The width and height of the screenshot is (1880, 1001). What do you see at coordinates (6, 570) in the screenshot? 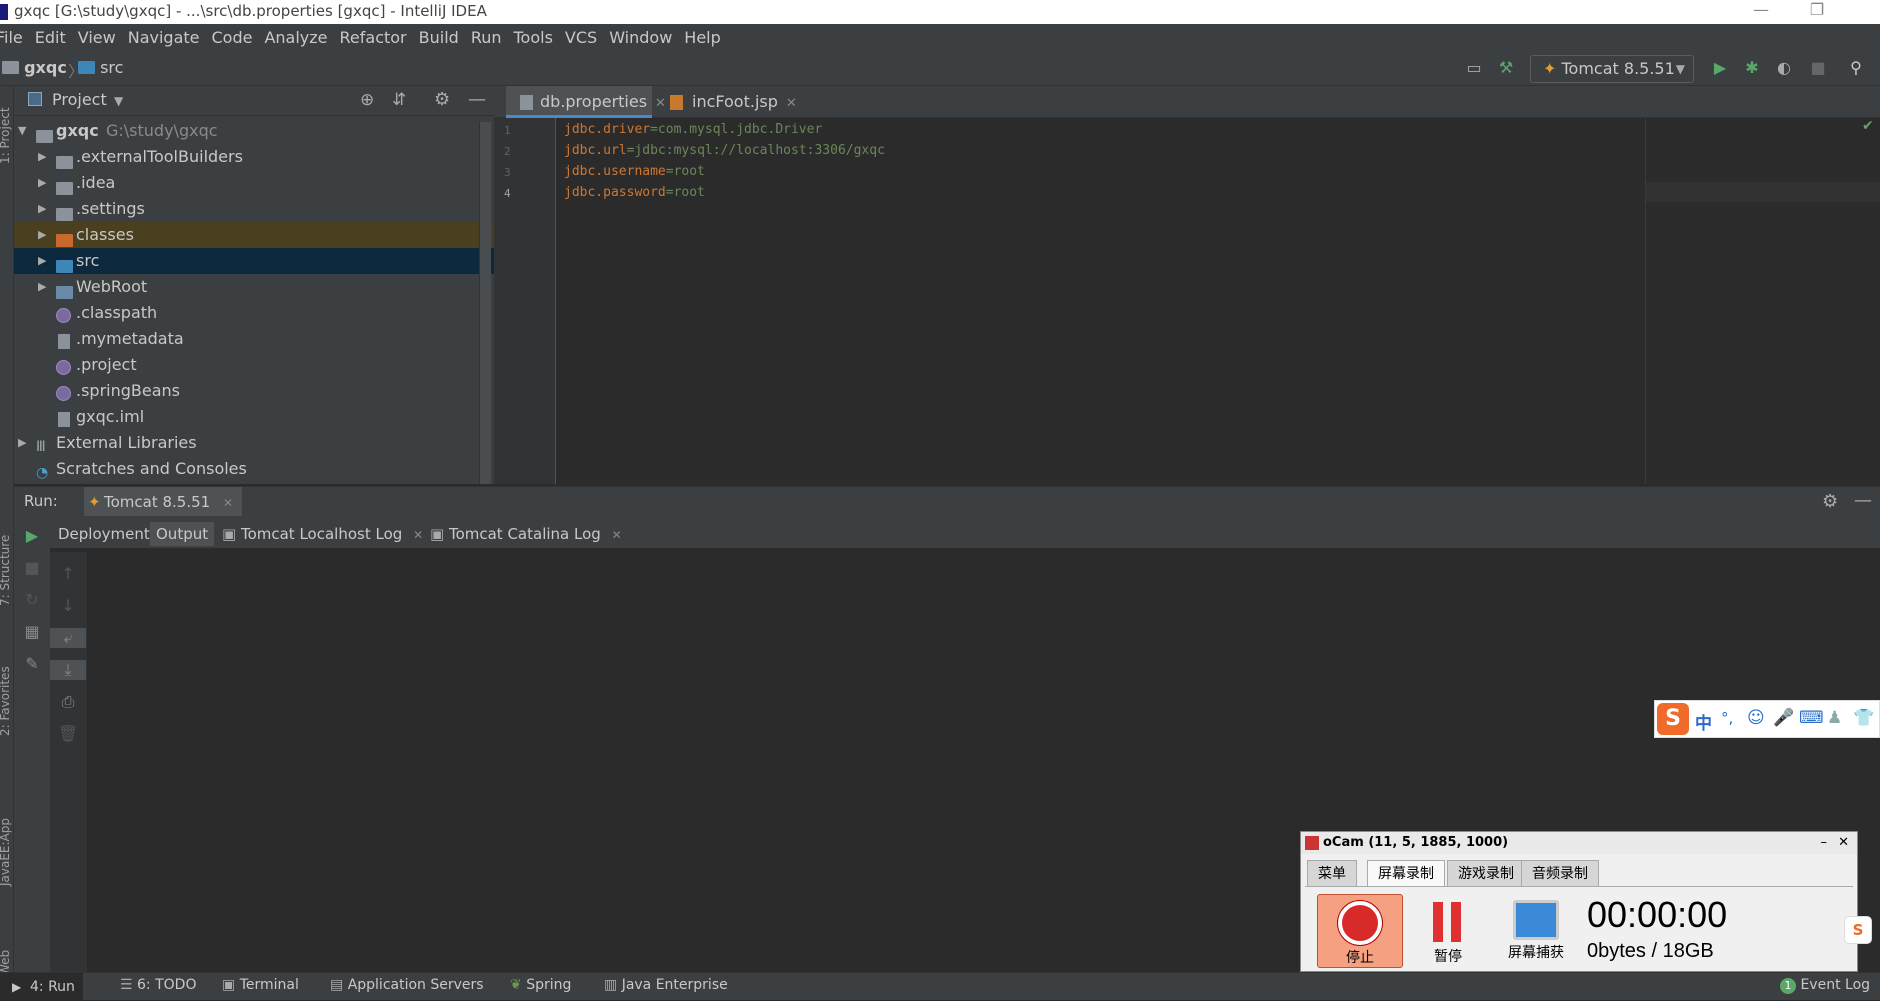
I see `tool-structure: 7: Structure` at bounding box center [6, 570].